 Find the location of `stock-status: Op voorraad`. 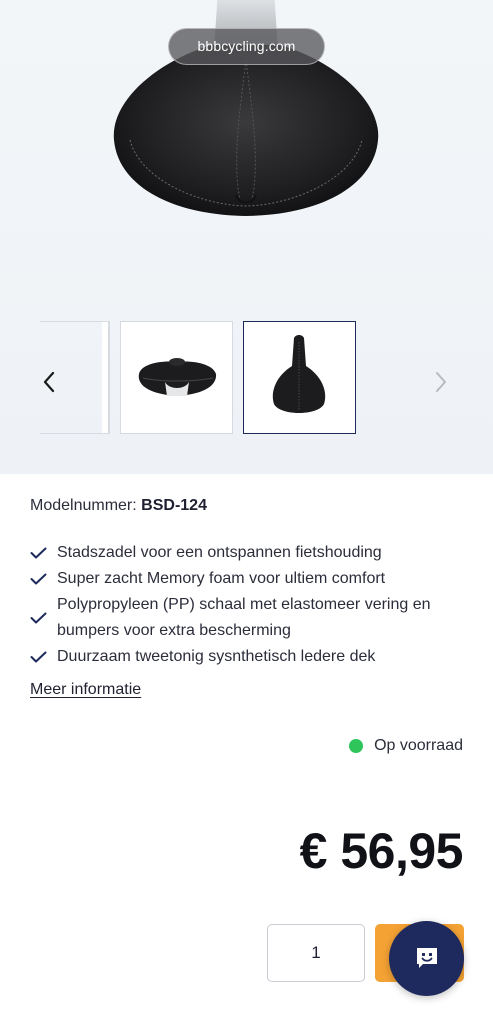

stock-status: Op voorraad is located at coordinates (406, 746).